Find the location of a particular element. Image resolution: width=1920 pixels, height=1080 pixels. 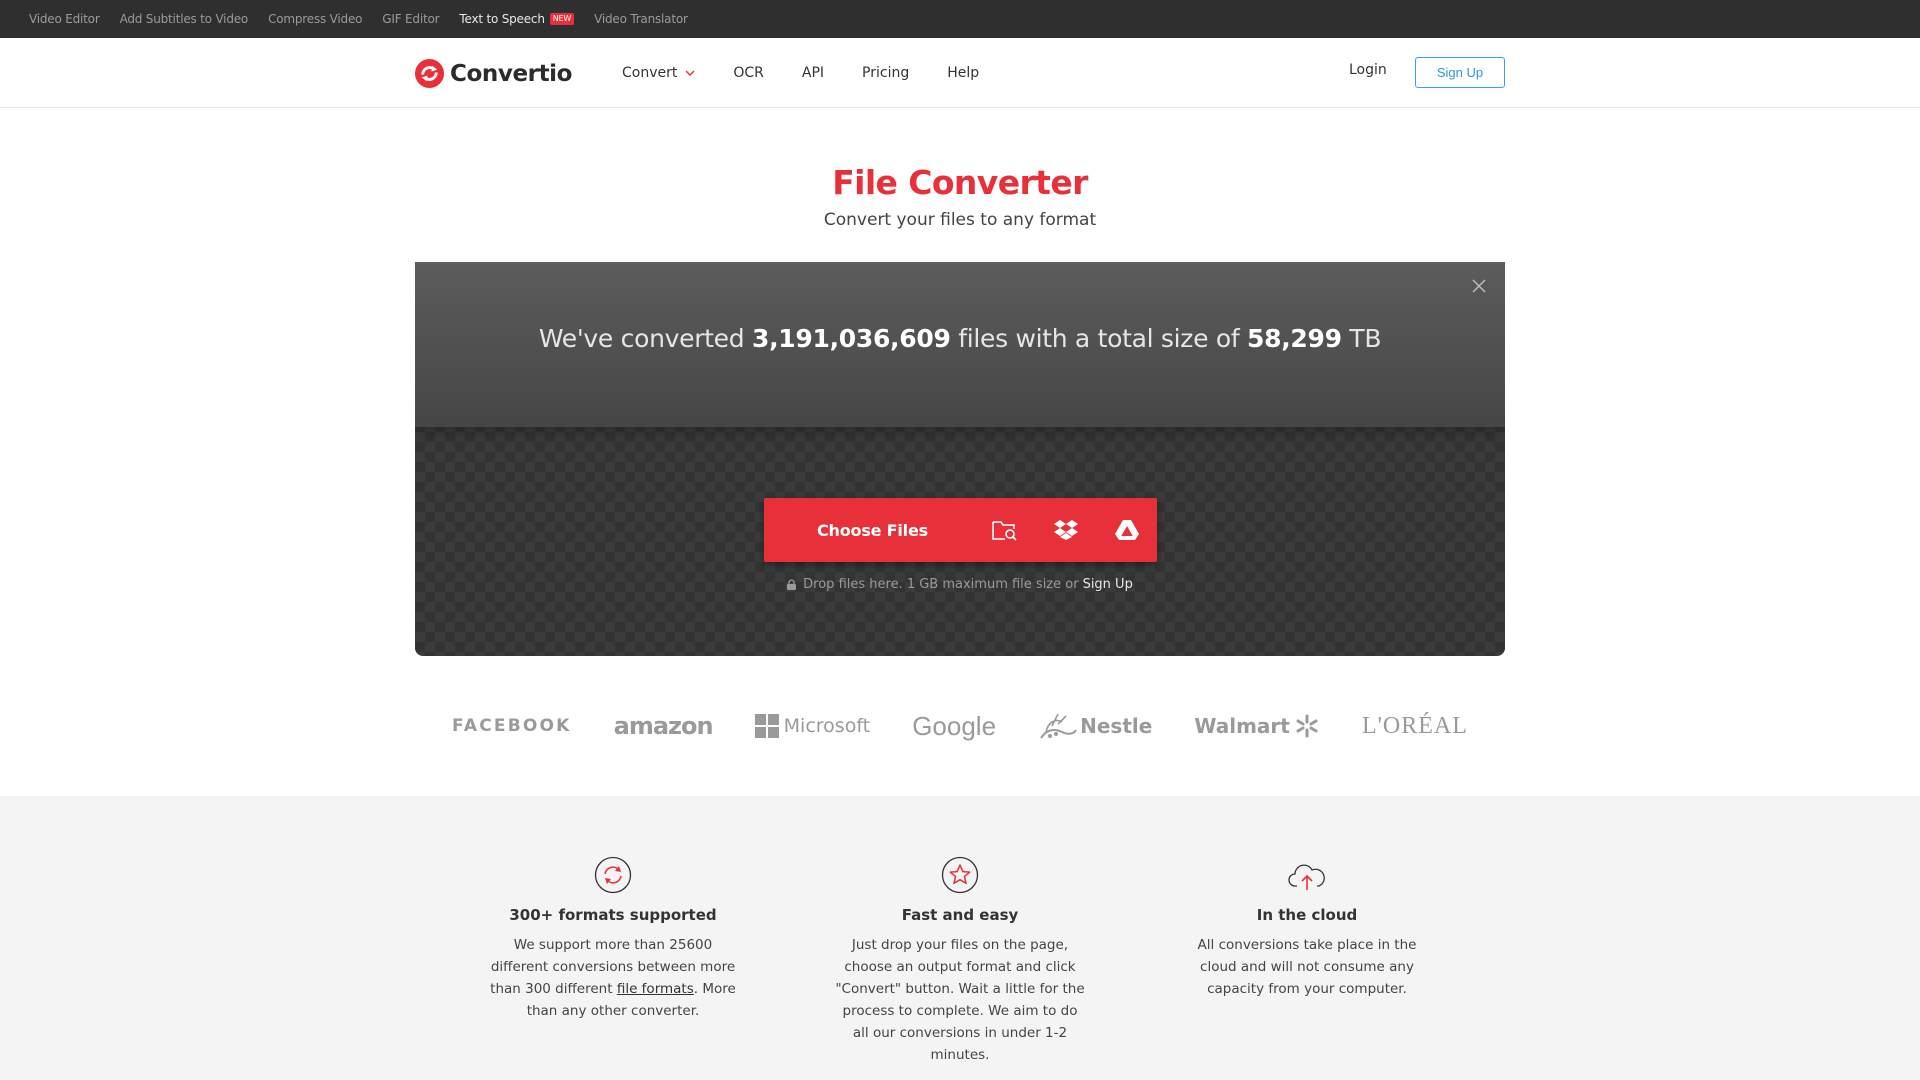

nav-convert: Convert is located at coordinates (658, 73).